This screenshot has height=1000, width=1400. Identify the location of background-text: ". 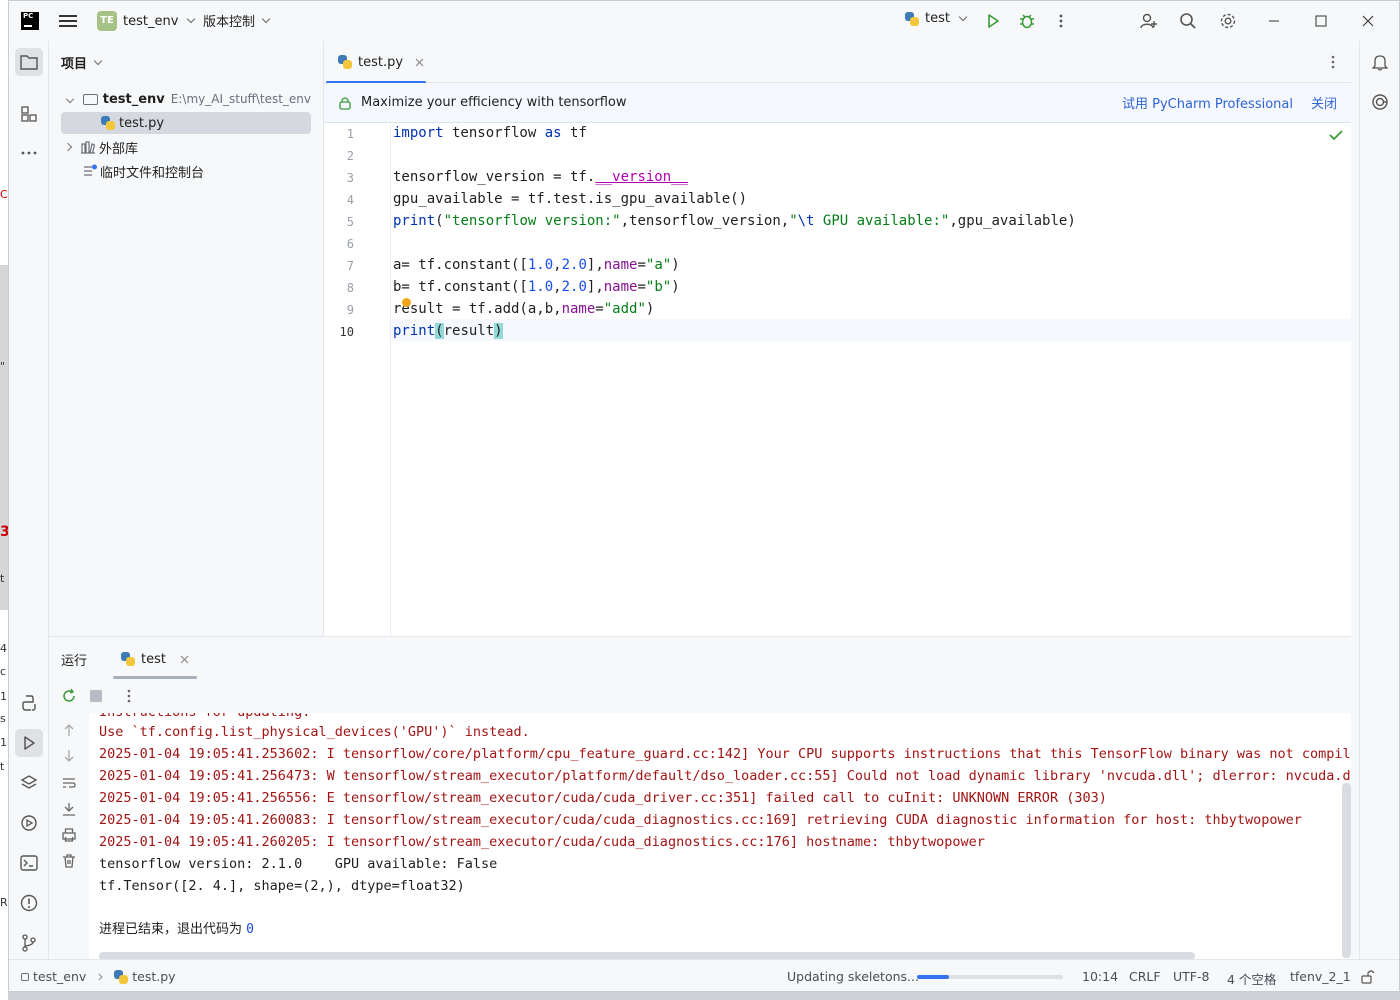
(3, 366).